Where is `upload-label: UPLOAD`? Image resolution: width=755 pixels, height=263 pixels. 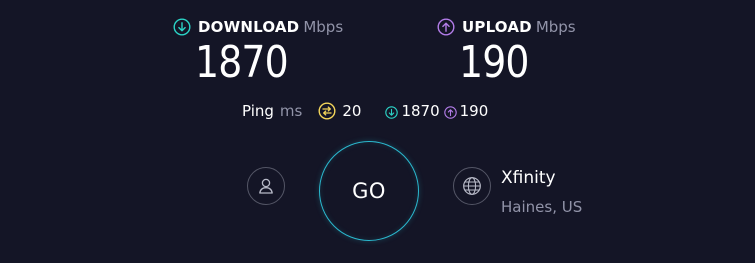
upload-label: UPLOAD is located at coordinates (497, 27).